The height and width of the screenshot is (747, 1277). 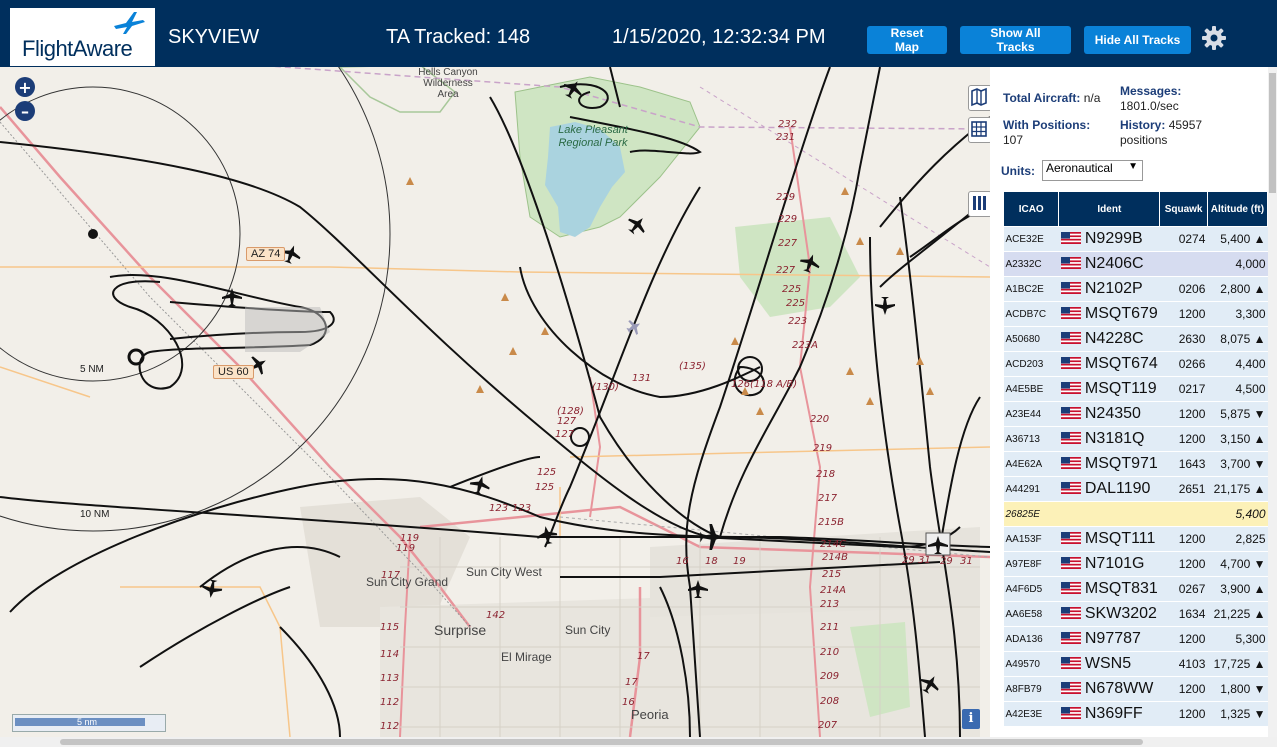 What do you see at coordinates (1092, 170) in the screenshot?
I see `units-select: Aeronautical ▼` at bounding box center [1092, 170].